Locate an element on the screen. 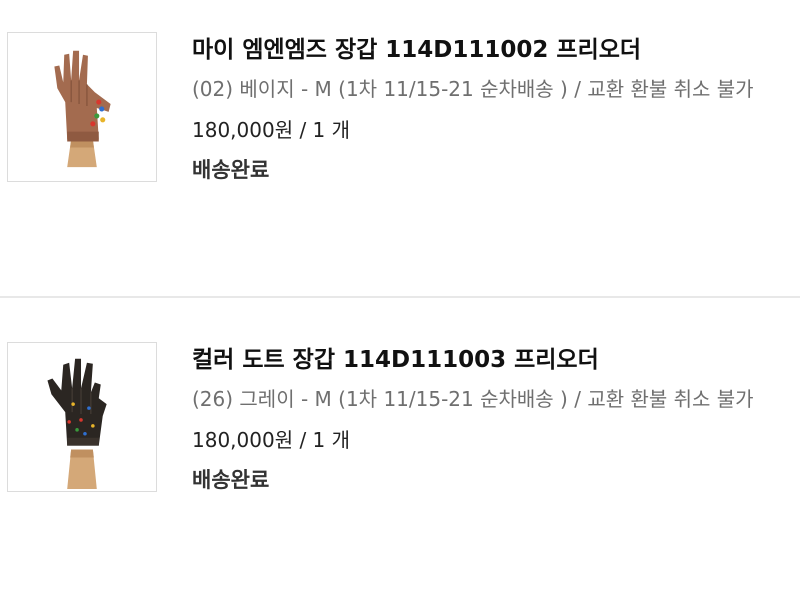 The height and width of the screenshot is (605, 800). product-name: 컬러 도트 장갑 114D111003 프리오더 is located at coordinates (492, 360).